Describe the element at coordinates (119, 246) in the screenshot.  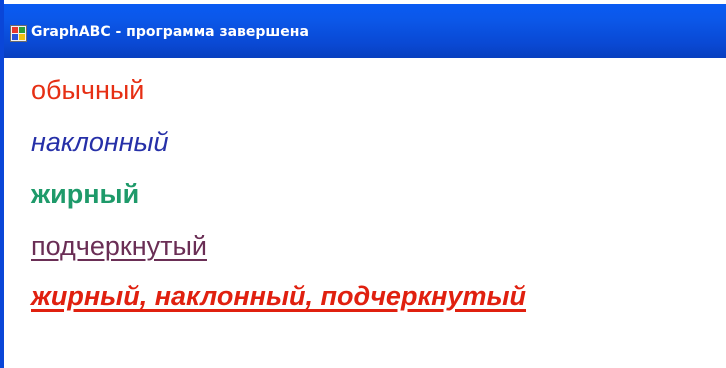
I see `text-line-underline: подчеркнутый` at that location.